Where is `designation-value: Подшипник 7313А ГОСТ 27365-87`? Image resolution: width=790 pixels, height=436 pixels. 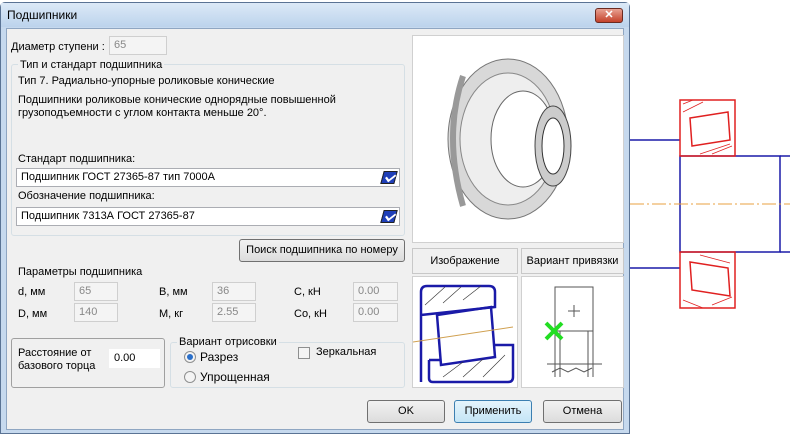 designation-value: Подшипник 7313А ГОСТ 27365-87 is located at coordinates (108, 216).